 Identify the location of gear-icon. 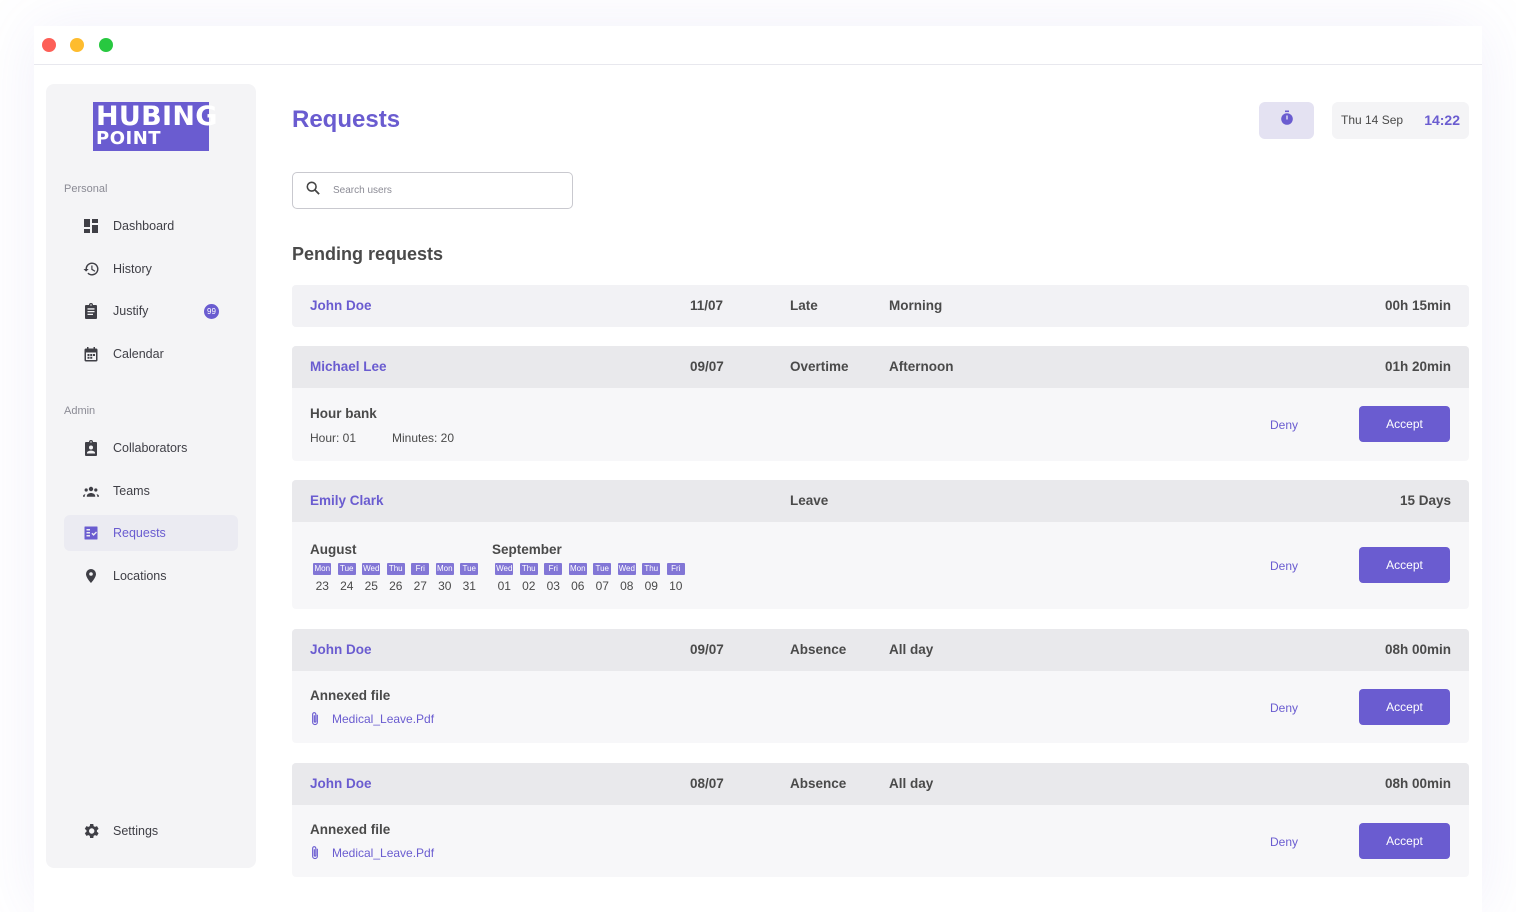
(91, 831).